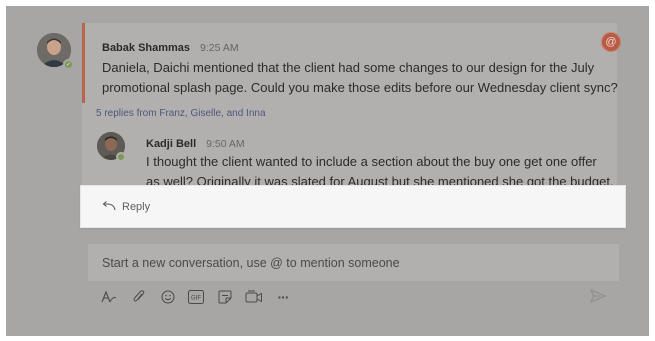 The height and width of the screenshot is (341, 655). I want to click on message-time: 9:25 AM, so click(219, 48).